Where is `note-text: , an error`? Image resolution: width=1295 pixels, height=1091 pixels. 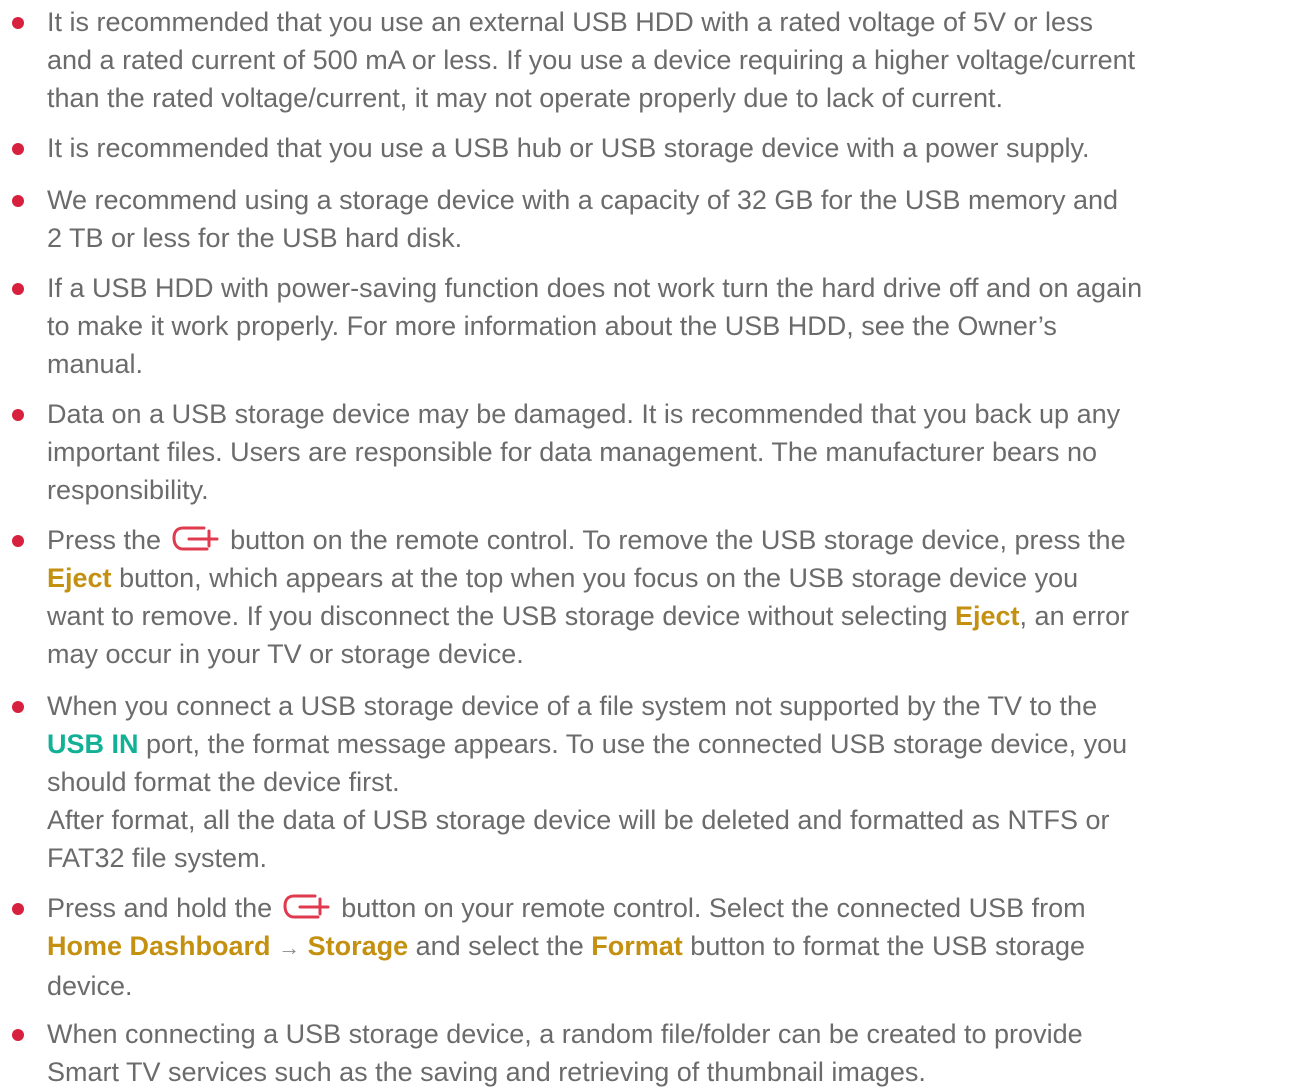 note-text: , an error is located at coordinates (1074, 616).